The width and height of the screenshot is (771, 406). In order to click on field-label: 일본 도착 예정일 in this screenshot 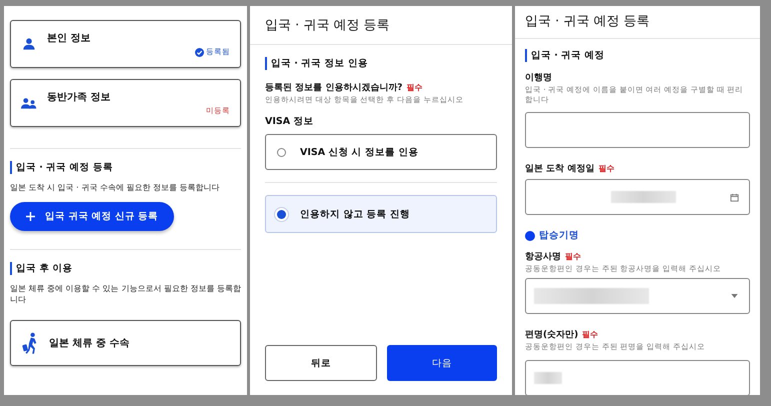, I will do `click(559, 169)`.